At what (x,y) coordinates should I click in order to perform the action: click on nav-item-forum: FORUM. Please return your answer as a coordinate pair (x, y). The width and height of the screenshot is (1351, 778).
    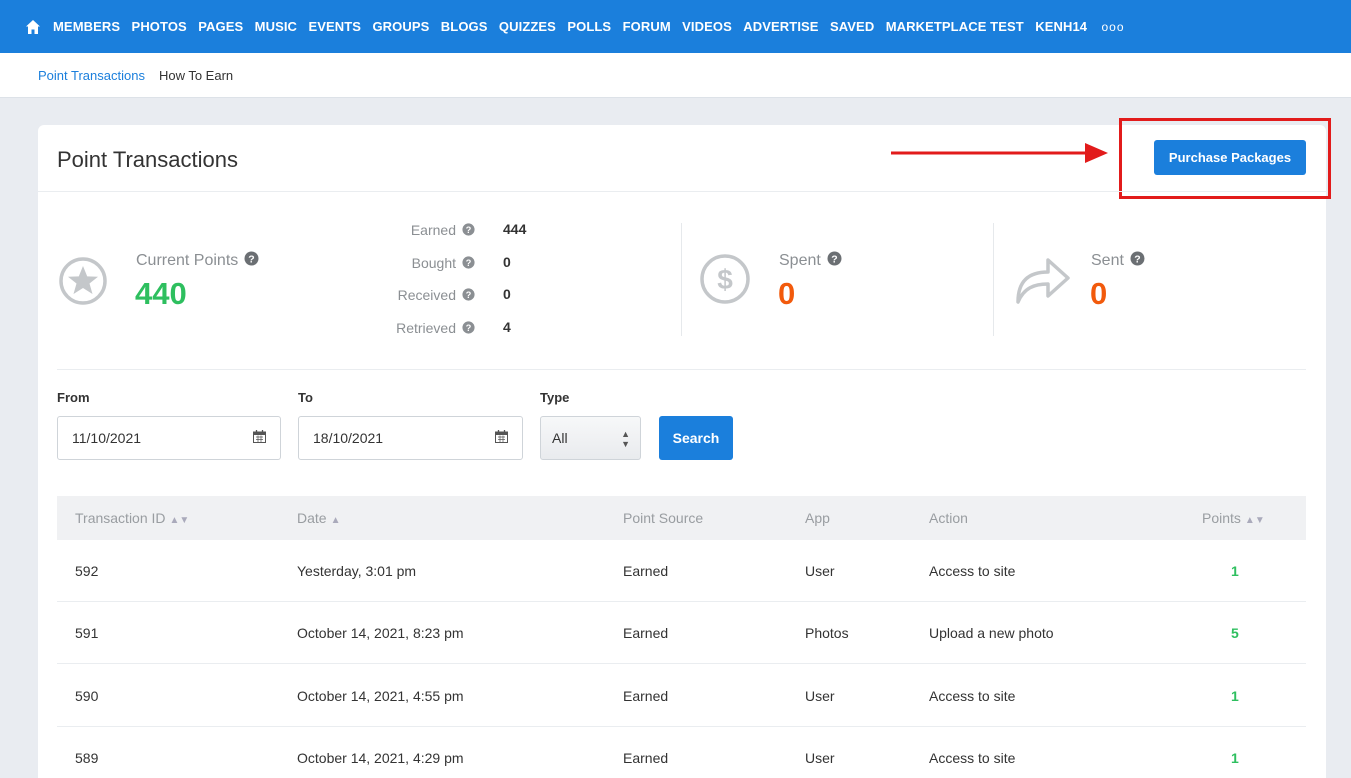
    Looking at the image, I should click on (647, 26).